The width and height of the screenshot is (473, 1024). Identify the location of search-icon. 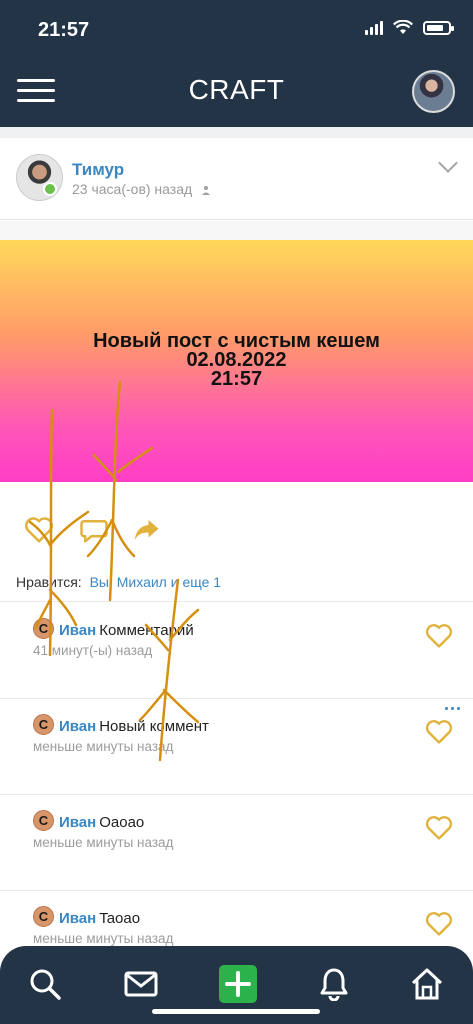
(45, 984).